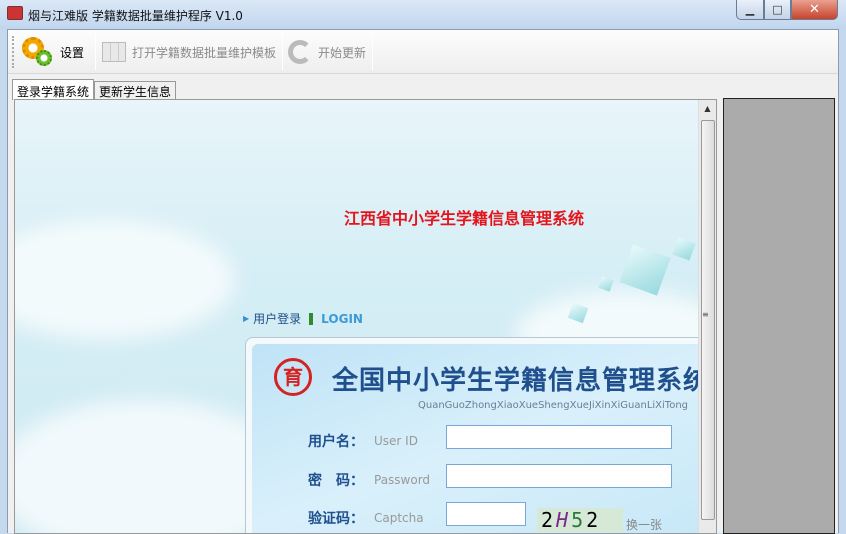  What do you see at coordinates (342, 318) in the screenshot?
I see `login-en-label: LOGIN` at bounding box center [342, 318].